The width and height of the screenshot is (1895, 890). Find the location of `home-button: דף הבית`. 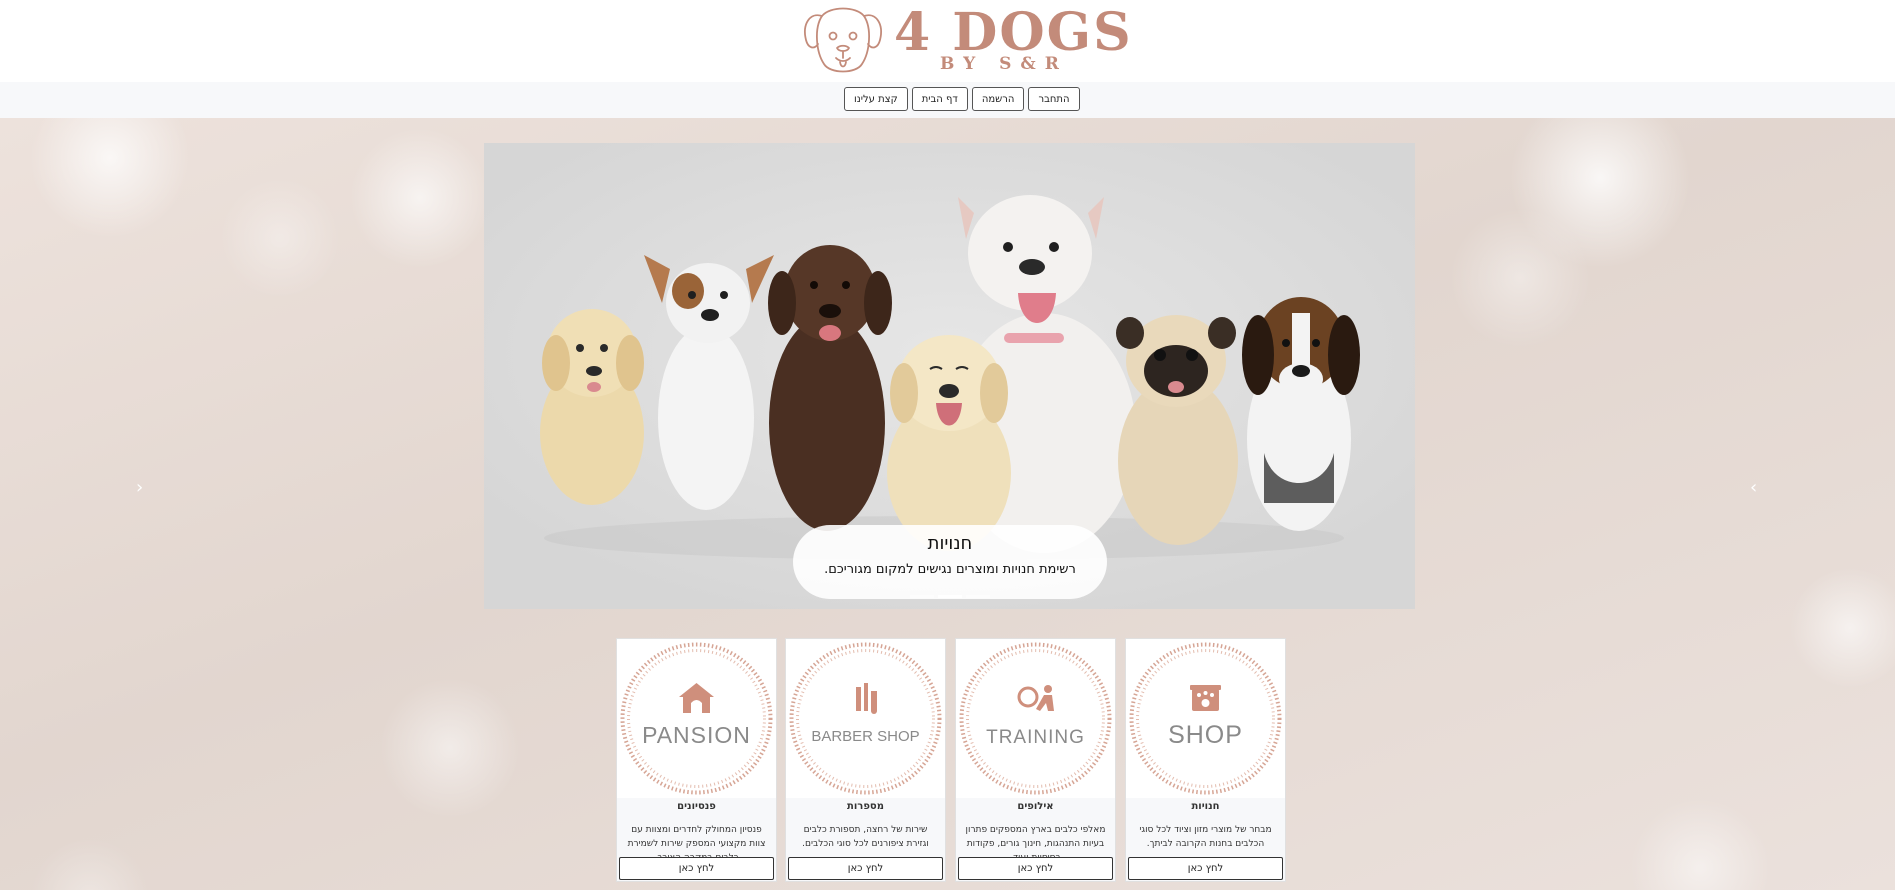

home-button: דף הבית is located at coordinates (939, 99).